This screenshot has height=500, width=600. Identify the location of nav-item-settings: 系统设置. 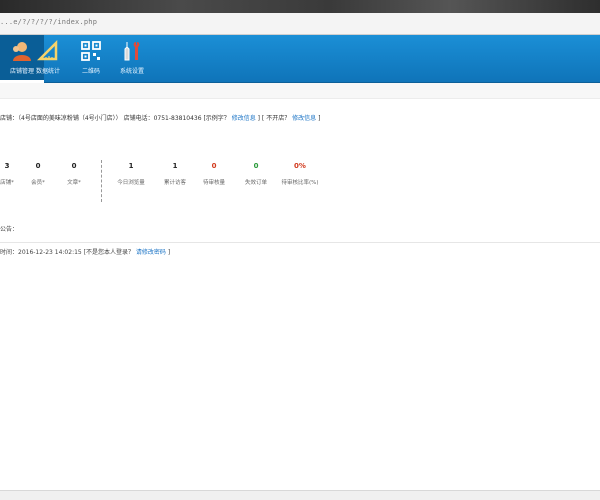
(132, 59).